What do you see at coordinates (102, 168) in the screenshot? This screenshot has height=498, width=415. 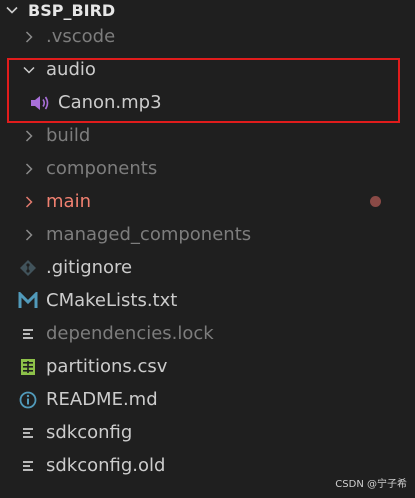 I see `folder-label: components` at bounding box center [102, 168].